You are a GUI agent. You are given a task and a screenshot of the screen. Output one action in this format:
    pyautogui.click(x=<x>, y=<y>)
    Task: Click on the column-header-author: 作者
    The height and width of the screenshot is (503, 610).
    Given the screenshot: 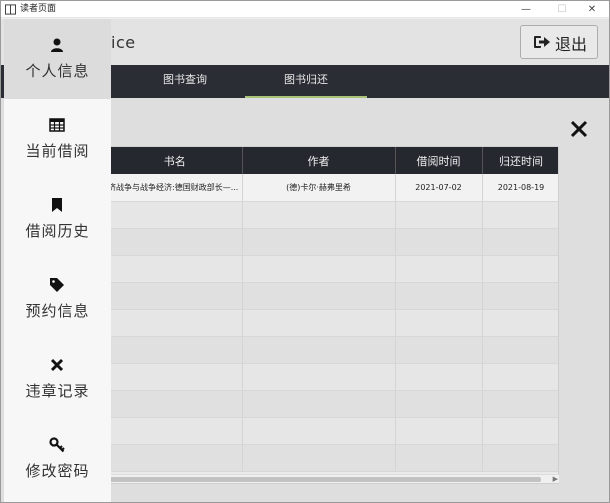 What is the action you would take?
    pyautogui.click(x=319, y=160)
    